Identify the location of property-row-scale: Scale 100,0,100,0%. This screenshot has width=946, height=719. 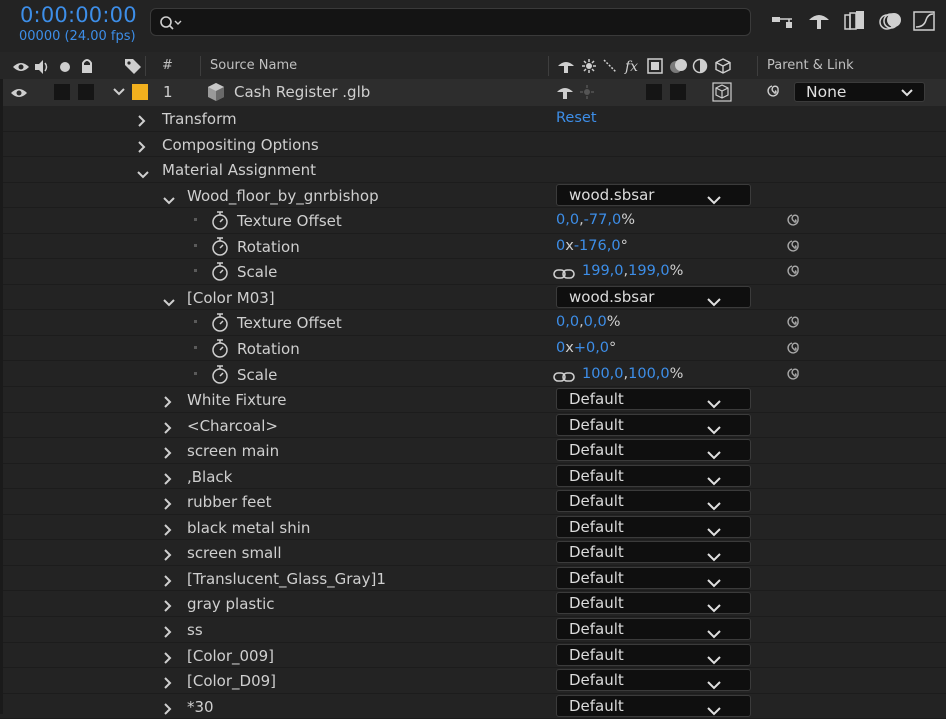
(473, 375).